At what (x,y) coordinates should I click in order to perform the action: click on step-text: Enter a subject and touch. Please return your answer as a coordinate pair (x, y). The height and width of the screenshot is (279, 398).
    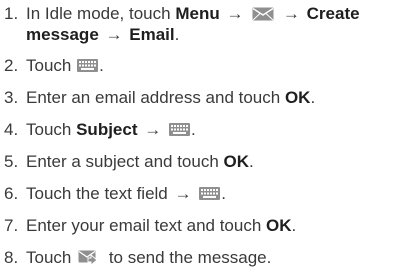
    Looking at the image, I should click on (125, 161).